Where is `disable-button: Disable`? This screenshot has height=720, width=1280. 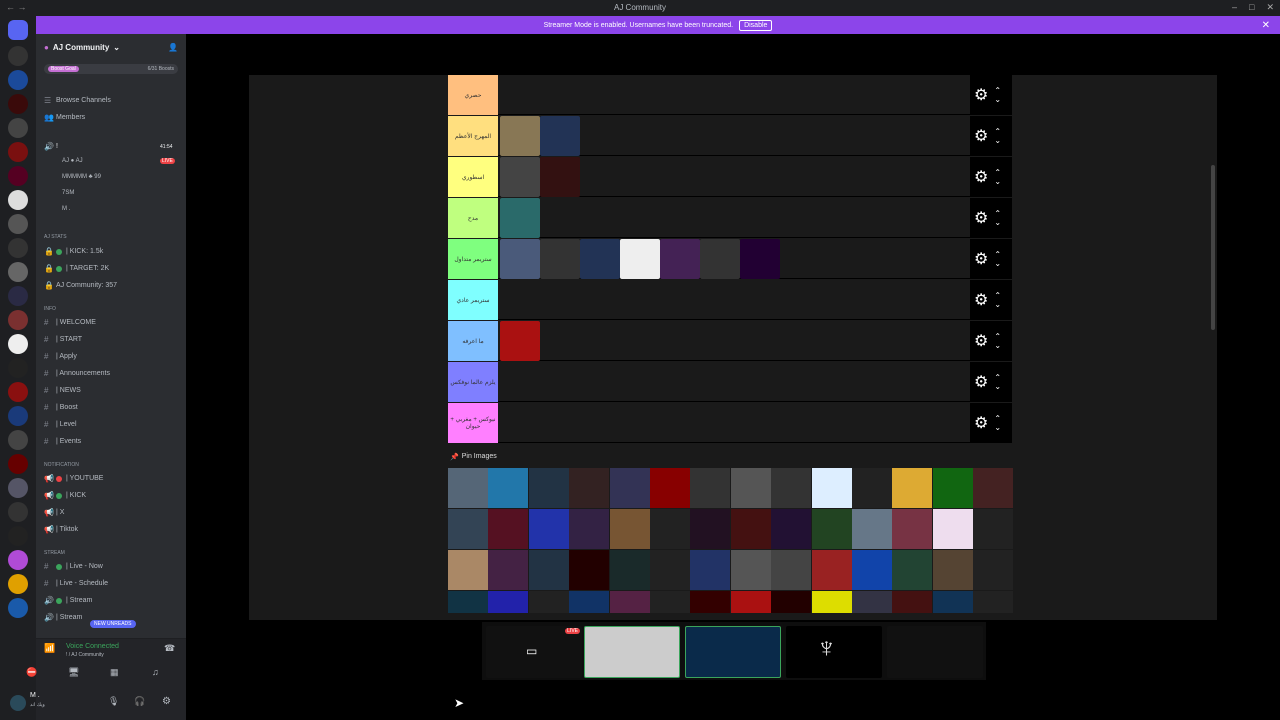
disable-button: Disable is located at coordinates (756, 25).